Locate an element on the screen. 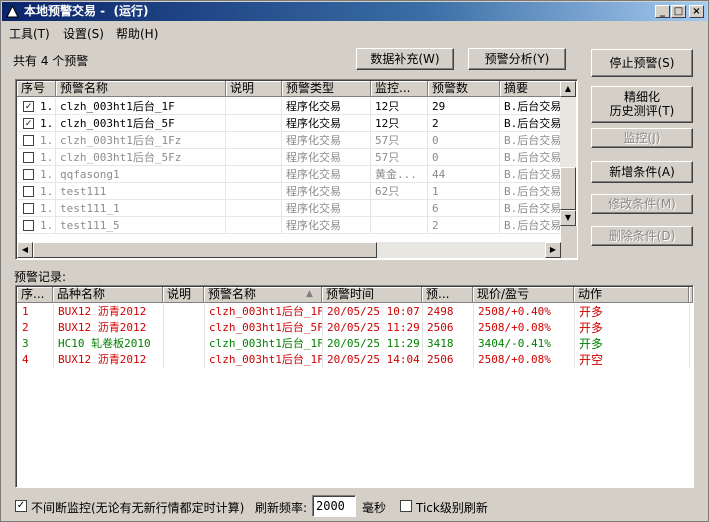  records-header-pl: 现价/盈亏 is located at coordinates (523, 295).